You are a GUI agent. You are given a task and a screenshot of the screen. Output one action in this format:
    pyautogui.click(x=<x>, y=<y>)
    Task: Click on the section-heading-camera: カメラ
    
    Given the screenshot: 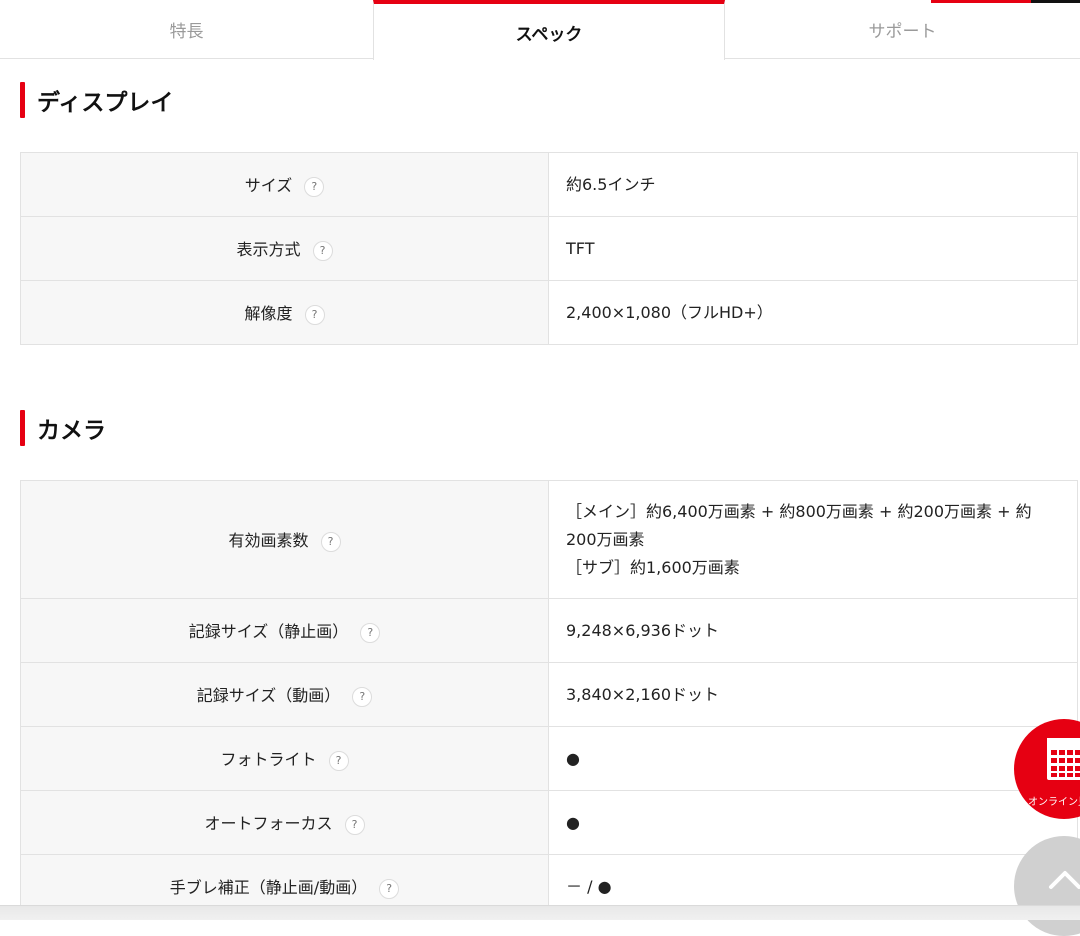 What is the action you would take?
    pyautogui.click(x=63, y=428)
    